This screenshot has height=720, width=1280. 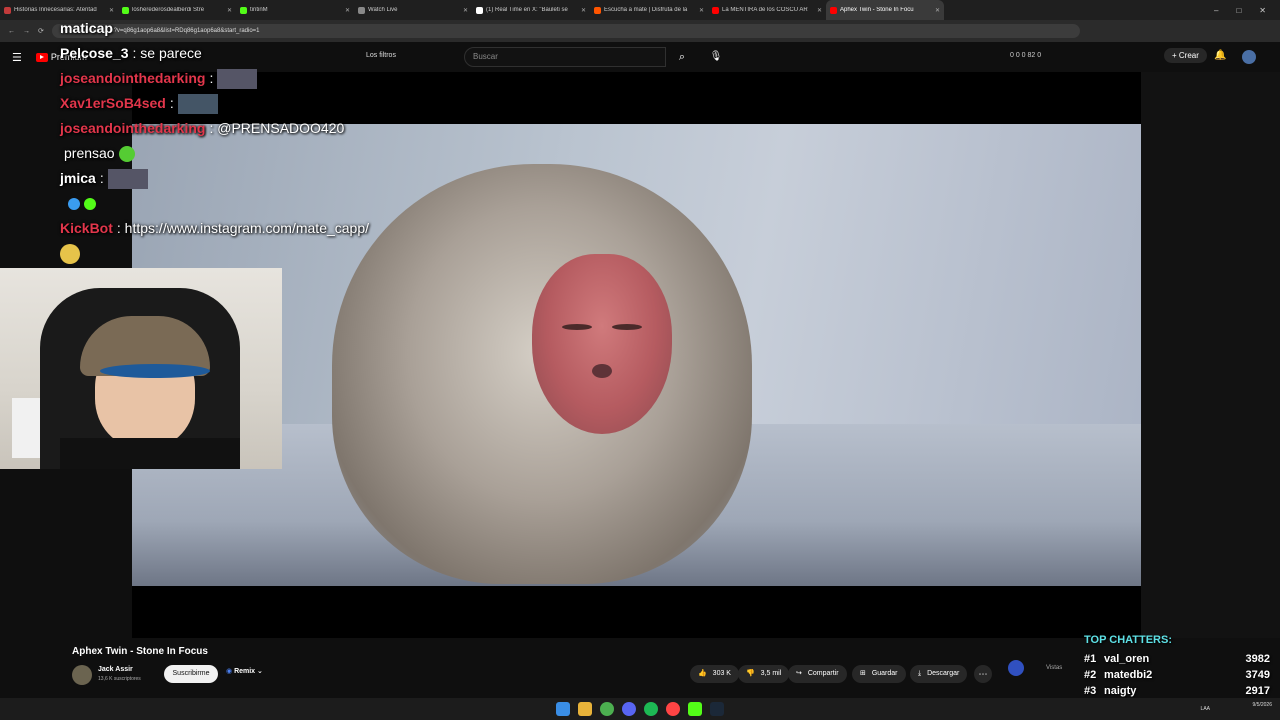 What do you see at coordinates (214, 203) in the screenshot?
I see `chat-message` at bounding box center [214, 203].